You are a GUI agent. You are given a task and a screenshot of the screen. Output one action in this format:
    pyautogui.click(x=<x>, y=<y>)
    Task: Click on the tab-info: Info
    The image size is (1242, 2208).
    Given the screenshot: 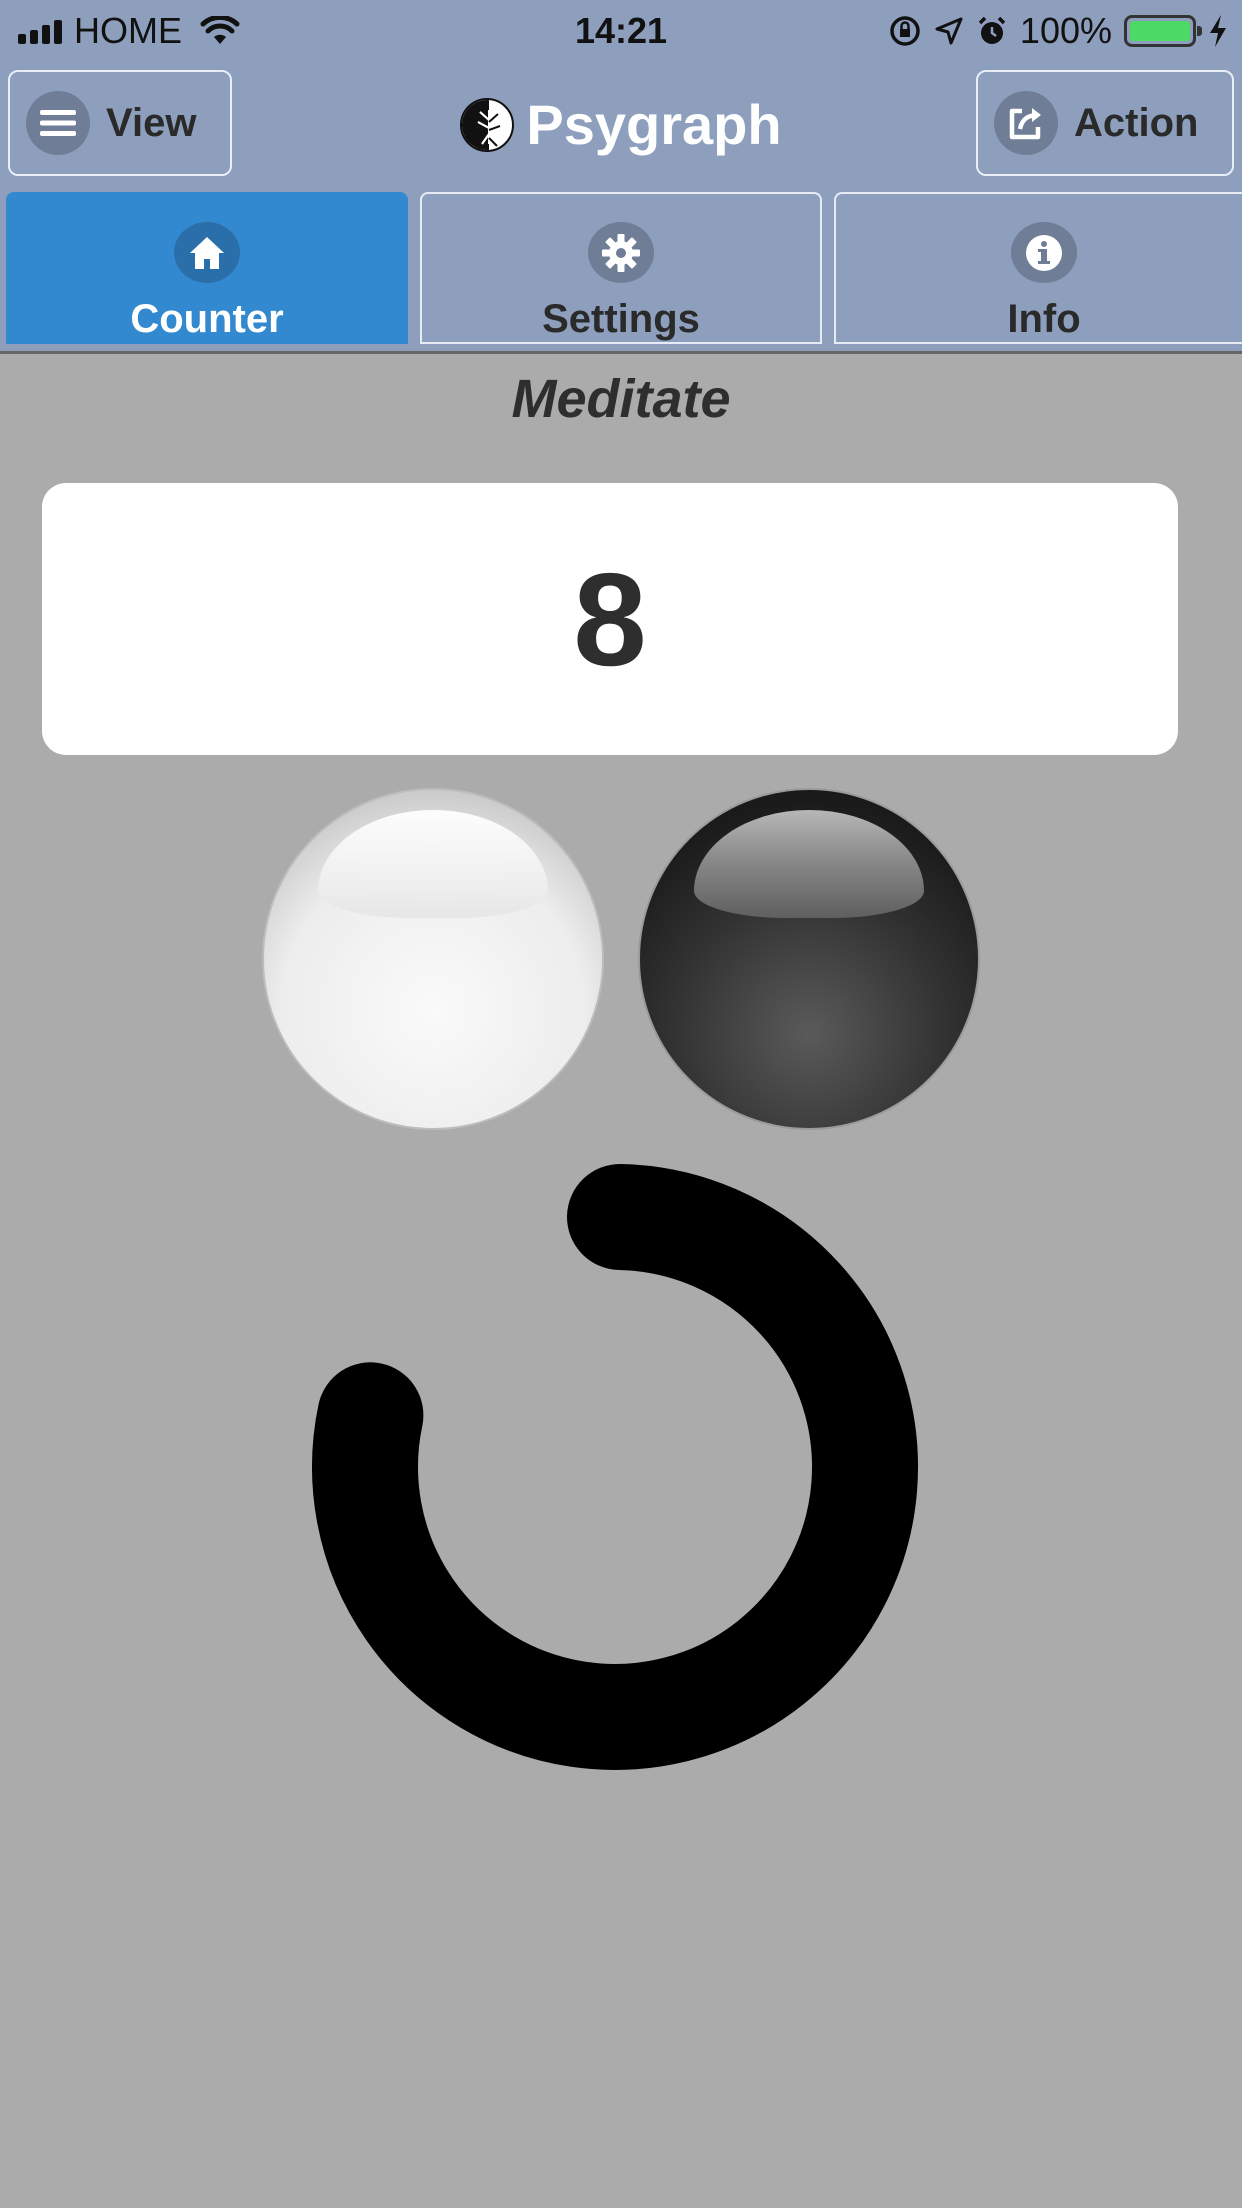 What is the action you would take?
    pyautogui.click(x=1038, y=268)
    